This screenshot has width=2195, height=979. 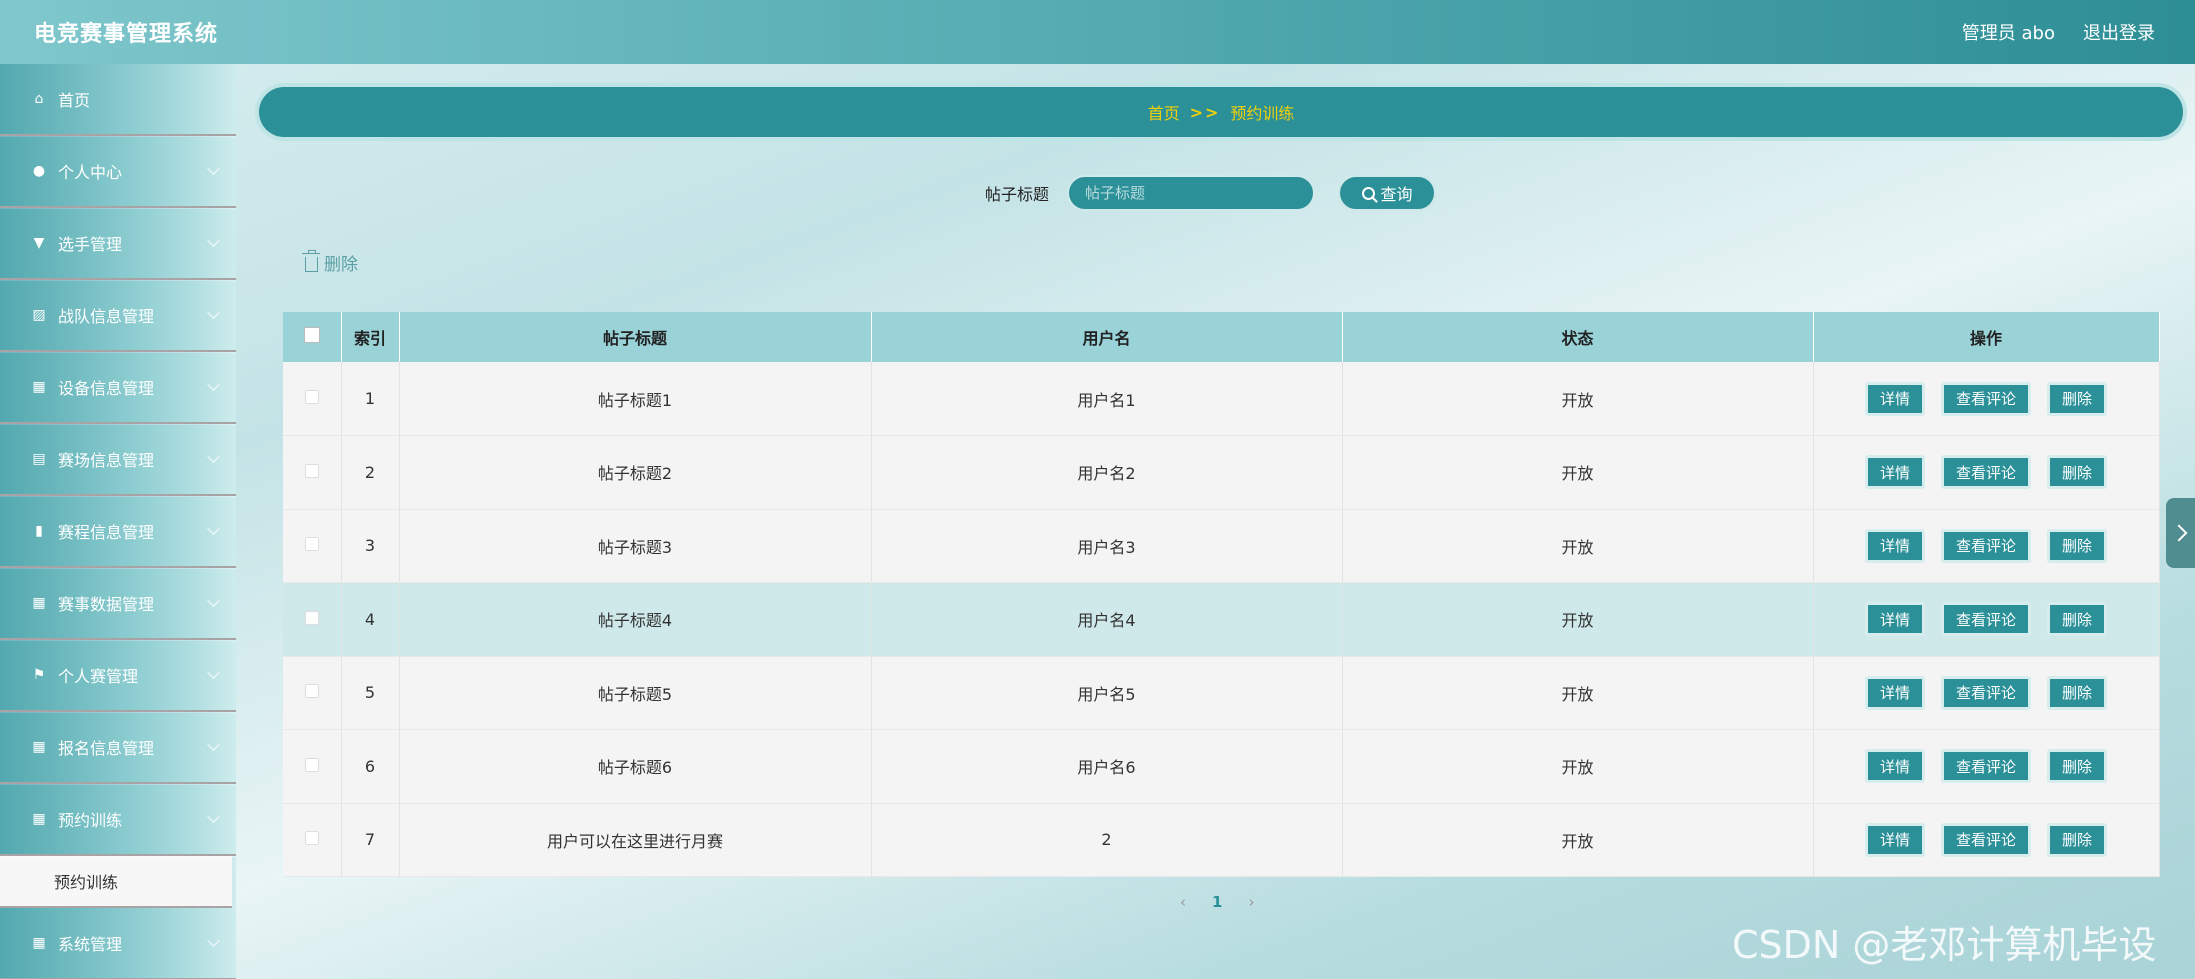 I want to click on sidebar-item-label: 赛事数据管理, so click(x=106, y=604).